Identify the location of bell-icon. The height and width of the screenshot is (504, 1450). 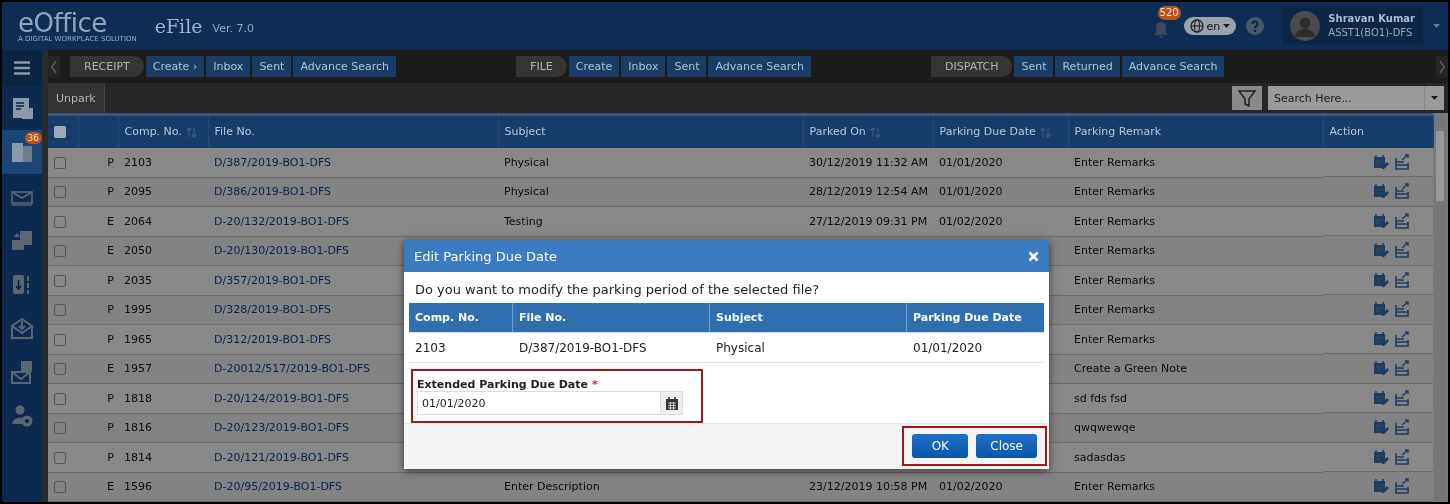
(1160, 29).